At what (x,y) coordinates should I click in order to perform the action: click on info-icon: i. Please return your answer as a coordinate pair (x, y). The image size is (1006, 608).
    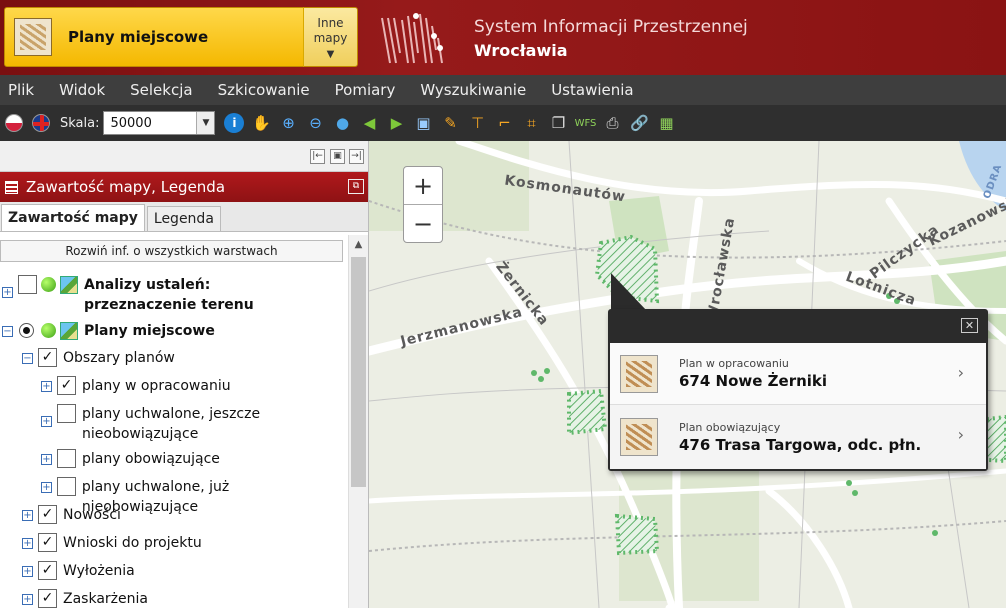
    Looking at the image, I should click on (234, 123).